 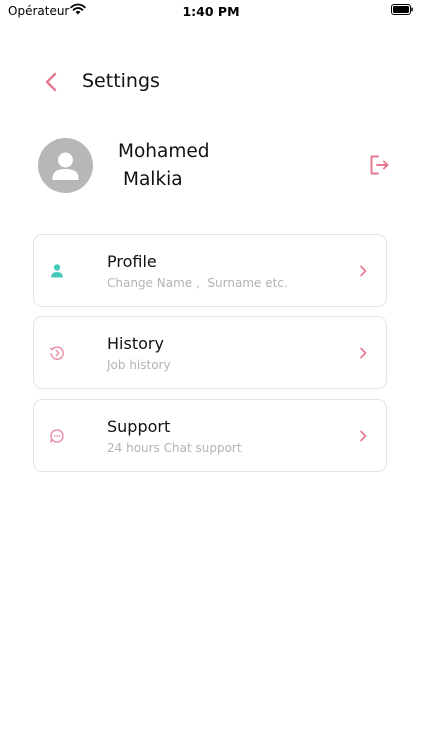 What do you see at coordinates (139, 365) in the screenshot?
I see `menu-item-subtitle: Job history` at bounding box center [139, 365].